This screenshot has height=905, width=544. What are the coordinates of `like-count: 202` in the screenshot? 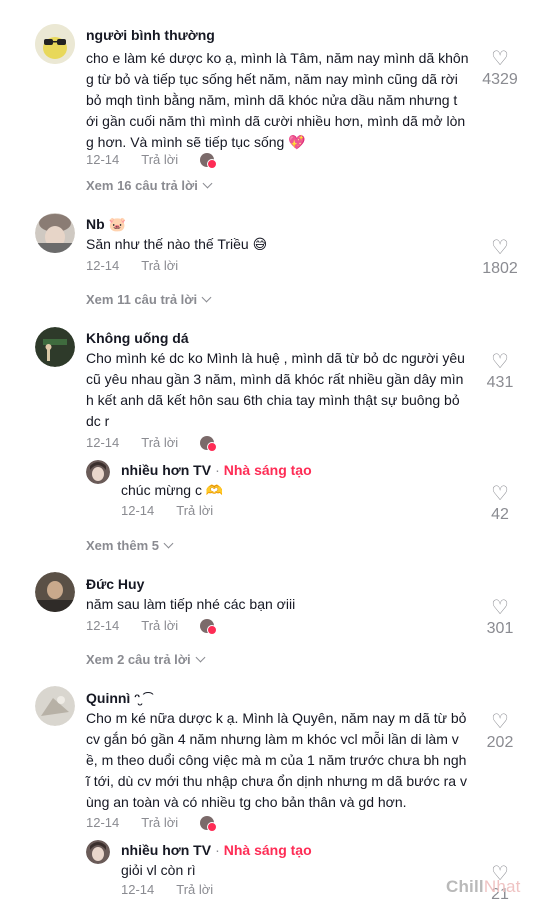 It's located at (500, 742).